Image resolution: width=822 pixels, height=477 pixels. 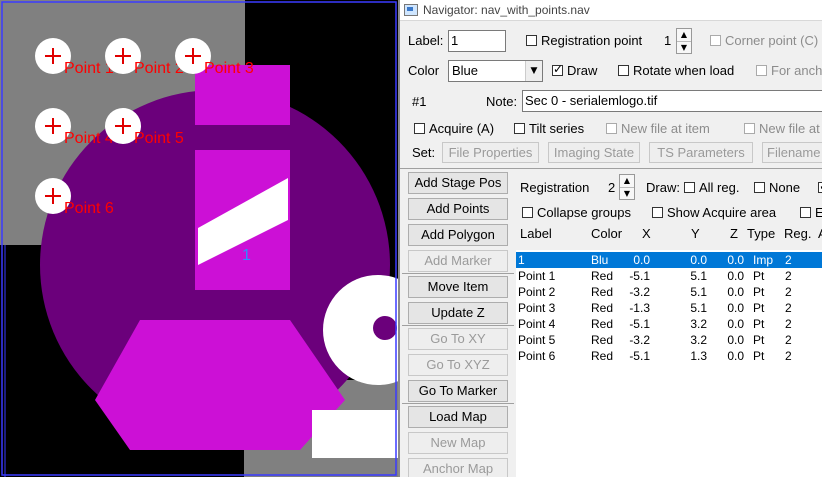 I want to click on point-label-5: Point 5, so click(x=159, y=138).